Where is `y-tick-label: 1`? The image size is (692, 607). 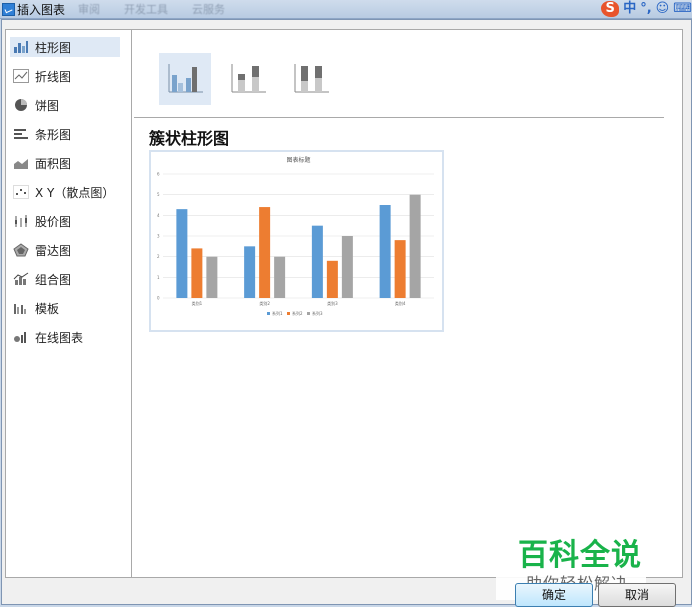 y-tick-label: 1 is located at coordinates (158, 277).